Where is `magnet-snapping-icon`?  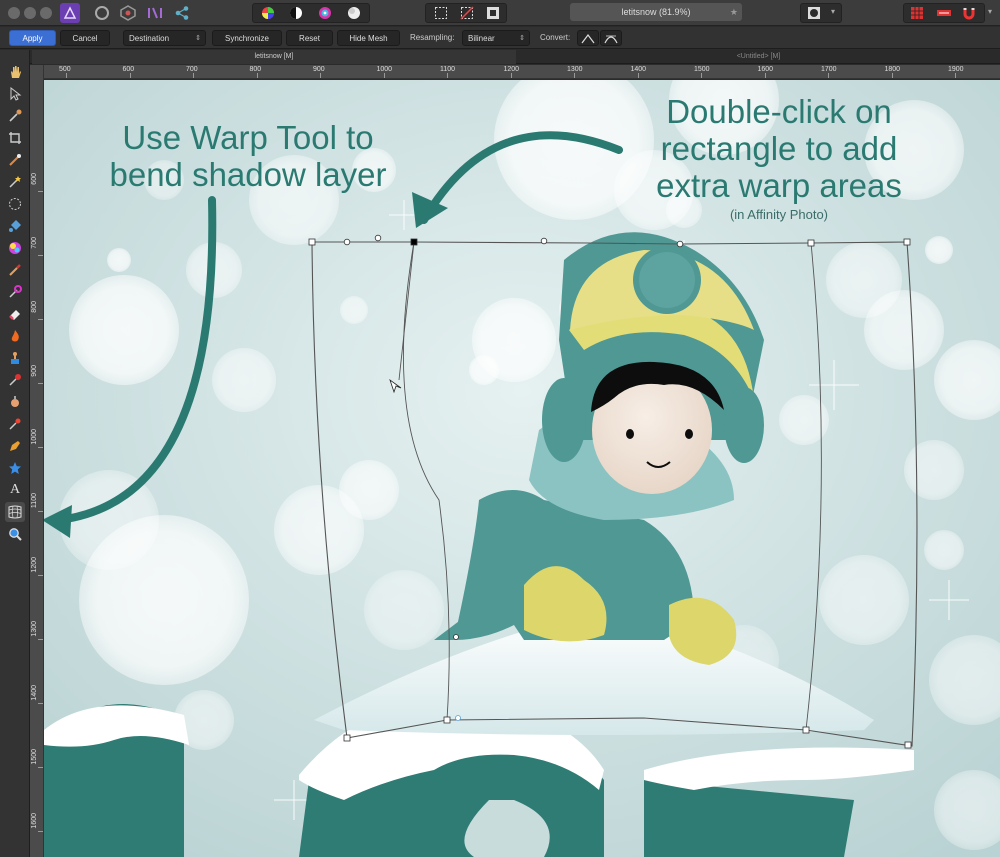
magnet-snapping-icon is located at coordinates (969, 13).